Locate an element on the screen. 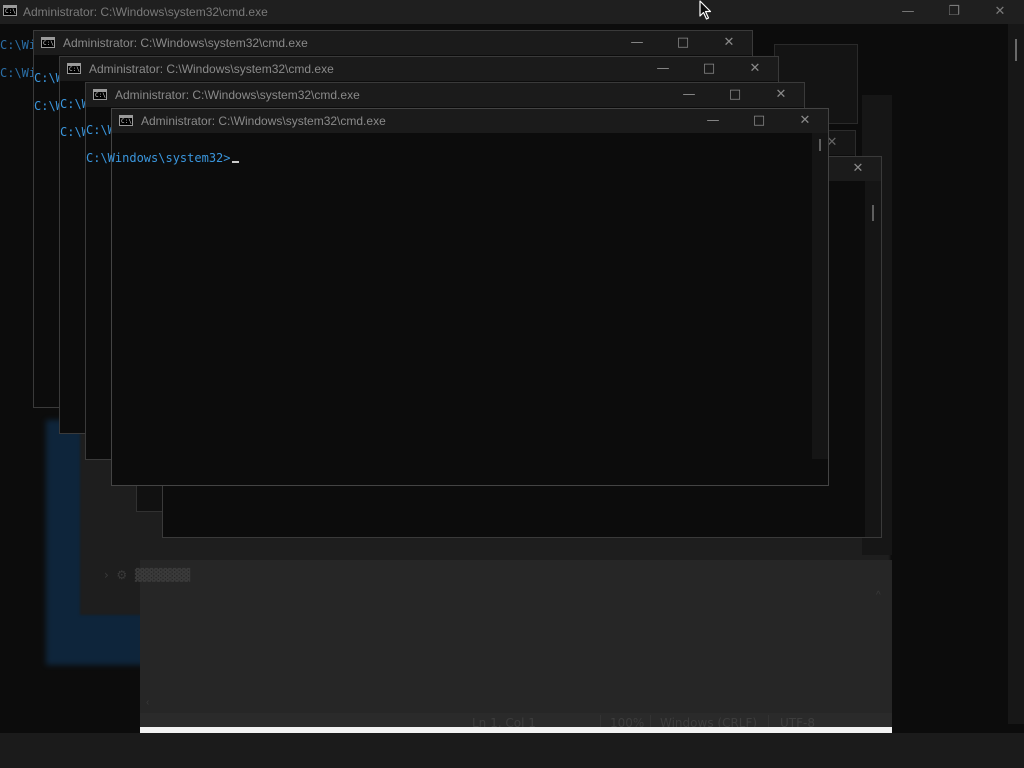  chevron-left-icon: ‹ is located at coordinates (148, 702).